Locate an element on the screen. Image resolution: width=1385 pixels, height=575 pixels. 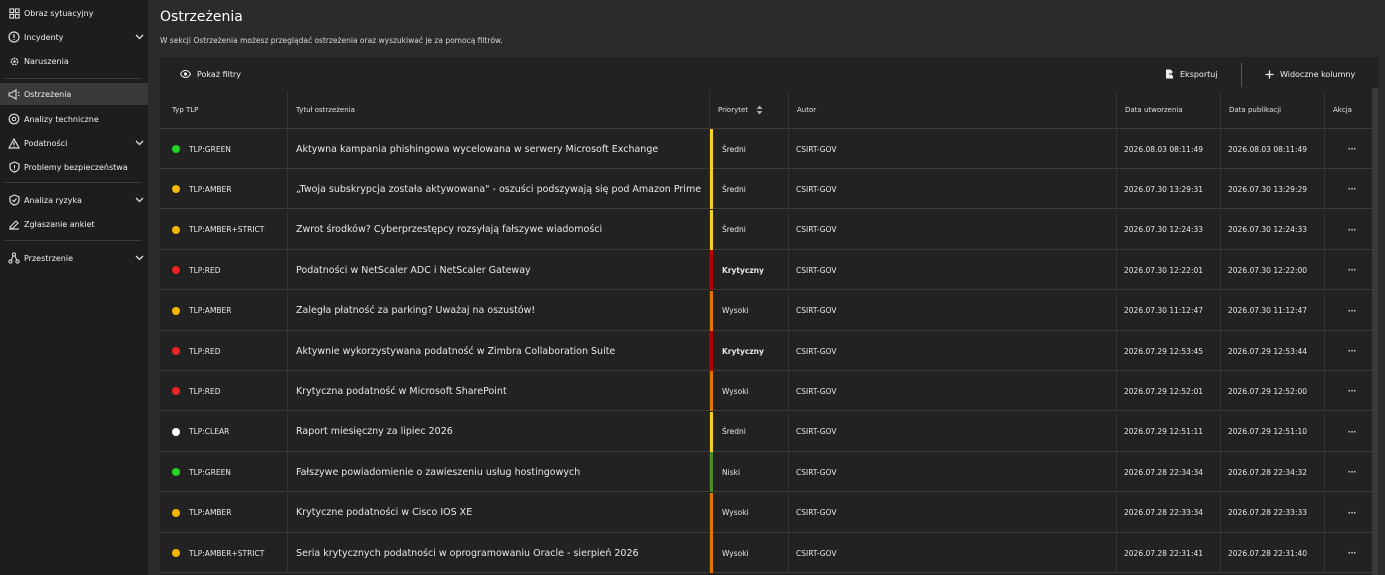
published-date-cell: 2026.07.30 11:12:47 is located at coordinates (1272, 310).